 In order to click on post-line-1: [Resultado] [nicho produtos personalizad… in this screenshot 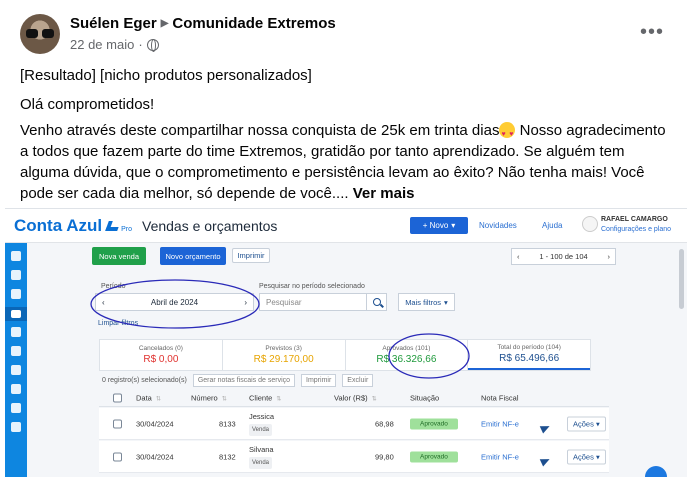, I will do `click(166, 75)`.